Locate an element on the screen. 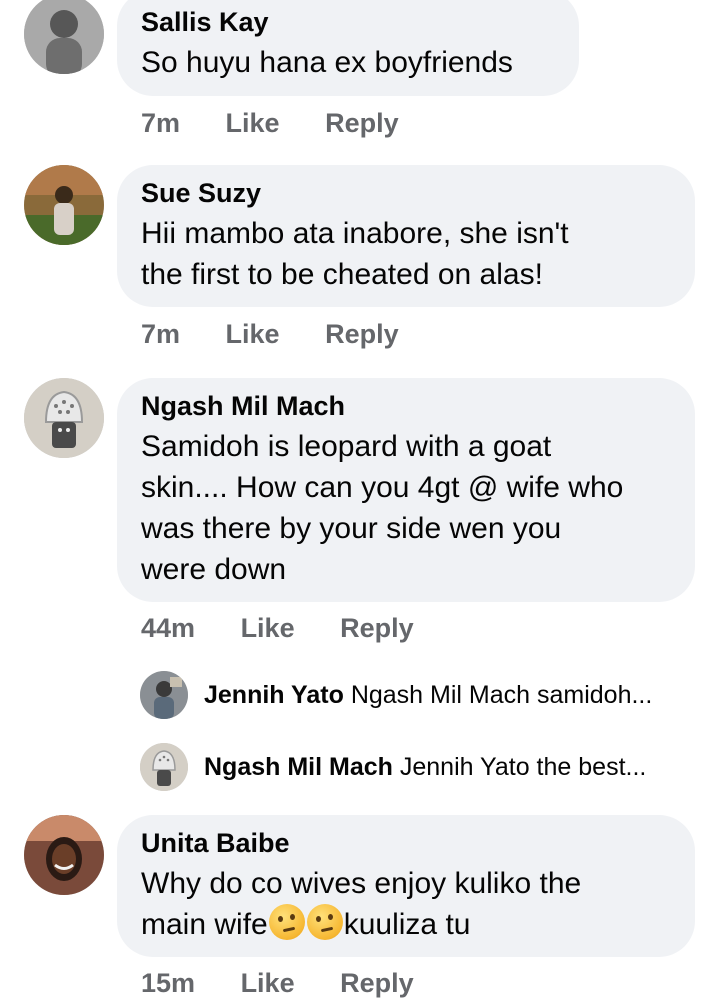 The height and width of the screenshot is (1004, 720). comment-actions: 44m Like Reply is located at coordinates (296, 628).